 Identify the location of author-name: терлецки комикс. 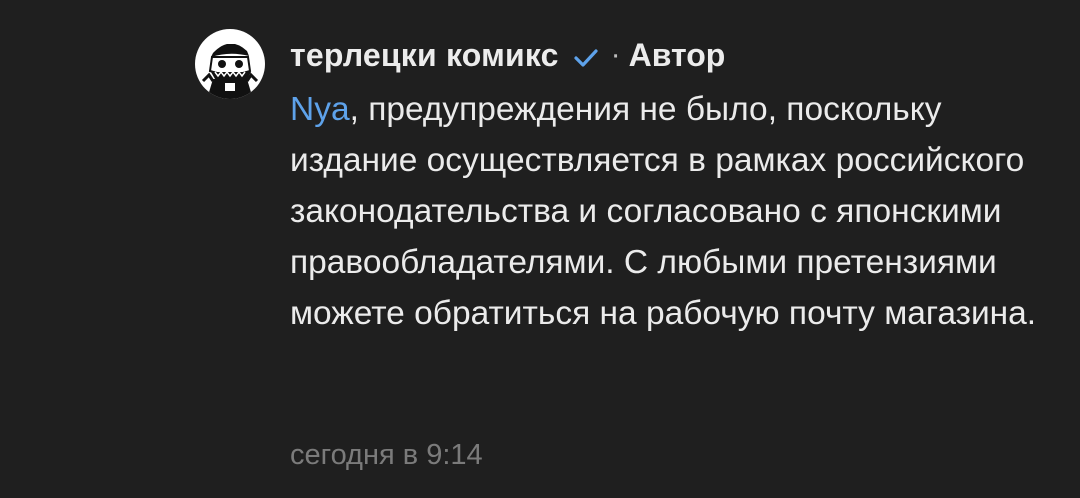
(424, 55).